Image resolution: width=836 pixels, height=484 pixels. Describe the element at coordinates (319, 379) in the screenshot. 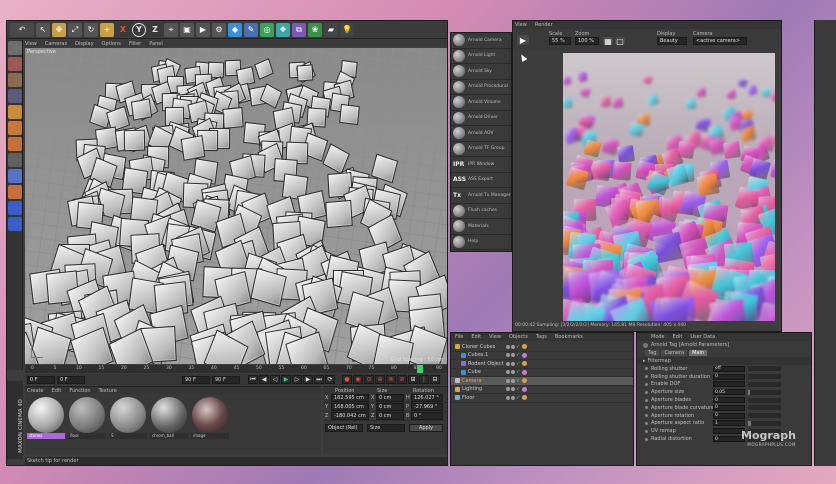

I see `go-to-end-icon: ⏭` at that location.